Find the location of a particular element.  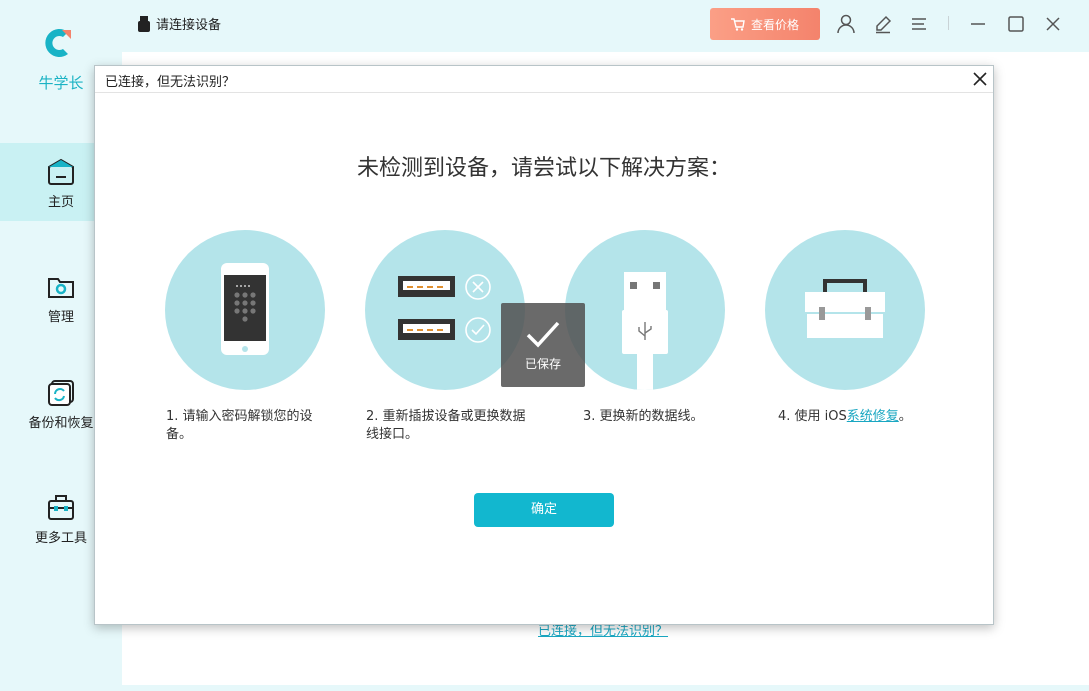

close-icon is located at coordinates (980, 79).